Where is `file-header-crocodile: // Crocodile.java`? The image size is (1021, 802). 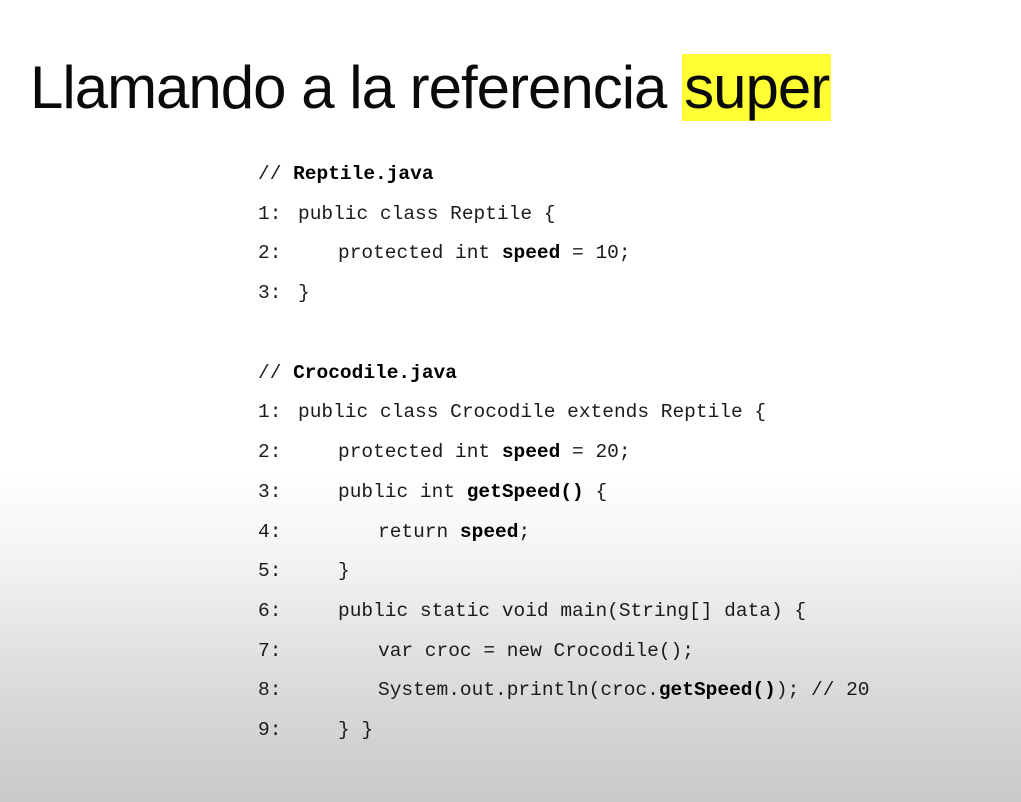
file-header-crocodile: // Crocodile.java is located at coordinates (564, 374).